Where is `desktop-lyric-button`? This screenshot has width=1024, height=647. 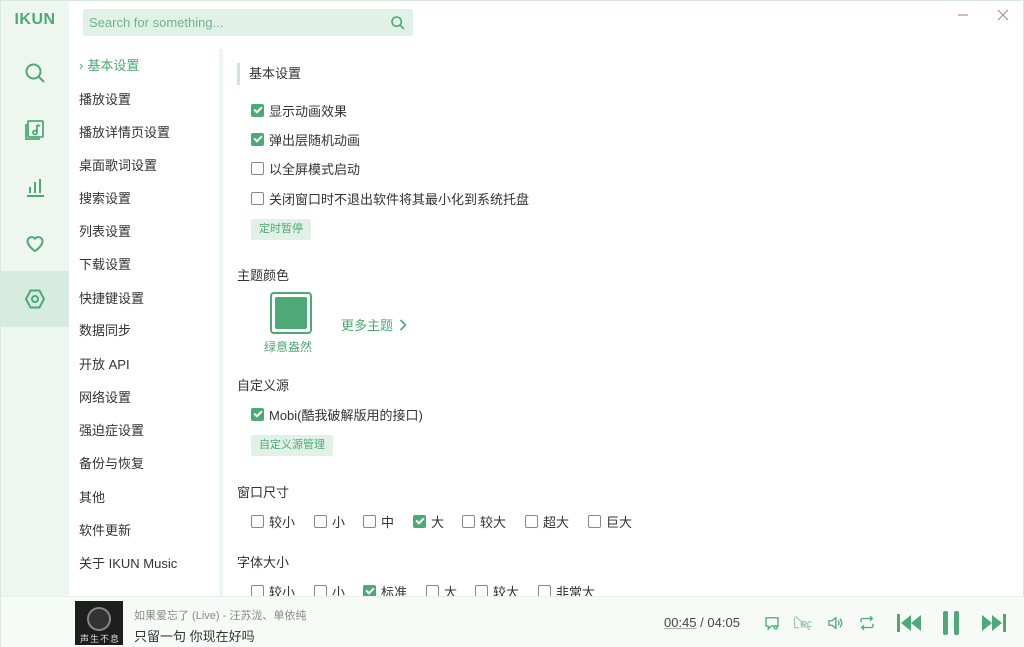 desktop-lyric-button is located at coordinates (803, 623).